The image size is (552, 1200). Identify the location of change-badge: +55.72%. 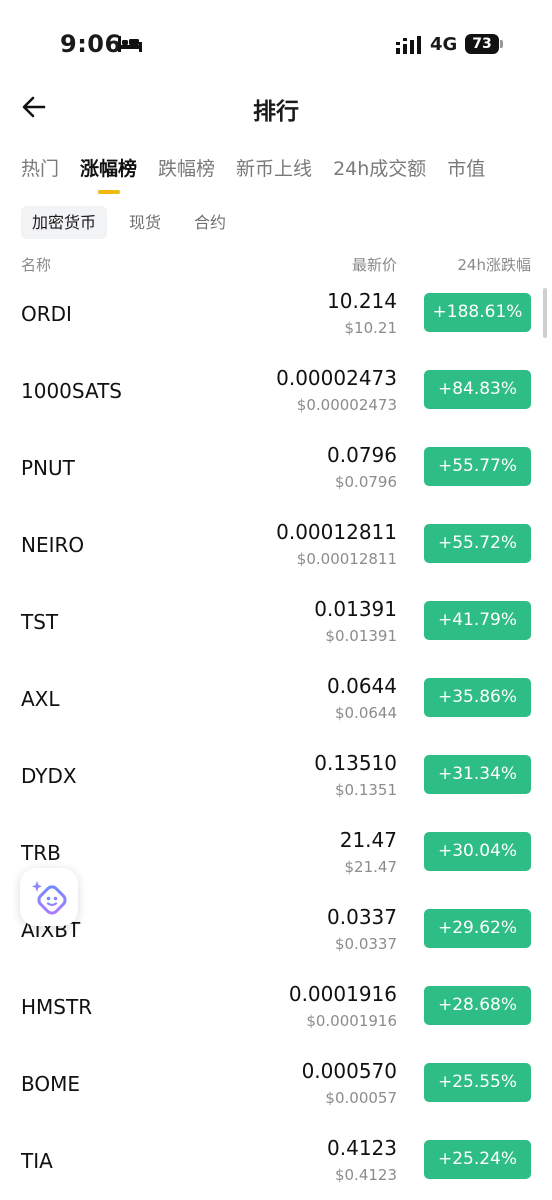
(477, 543).